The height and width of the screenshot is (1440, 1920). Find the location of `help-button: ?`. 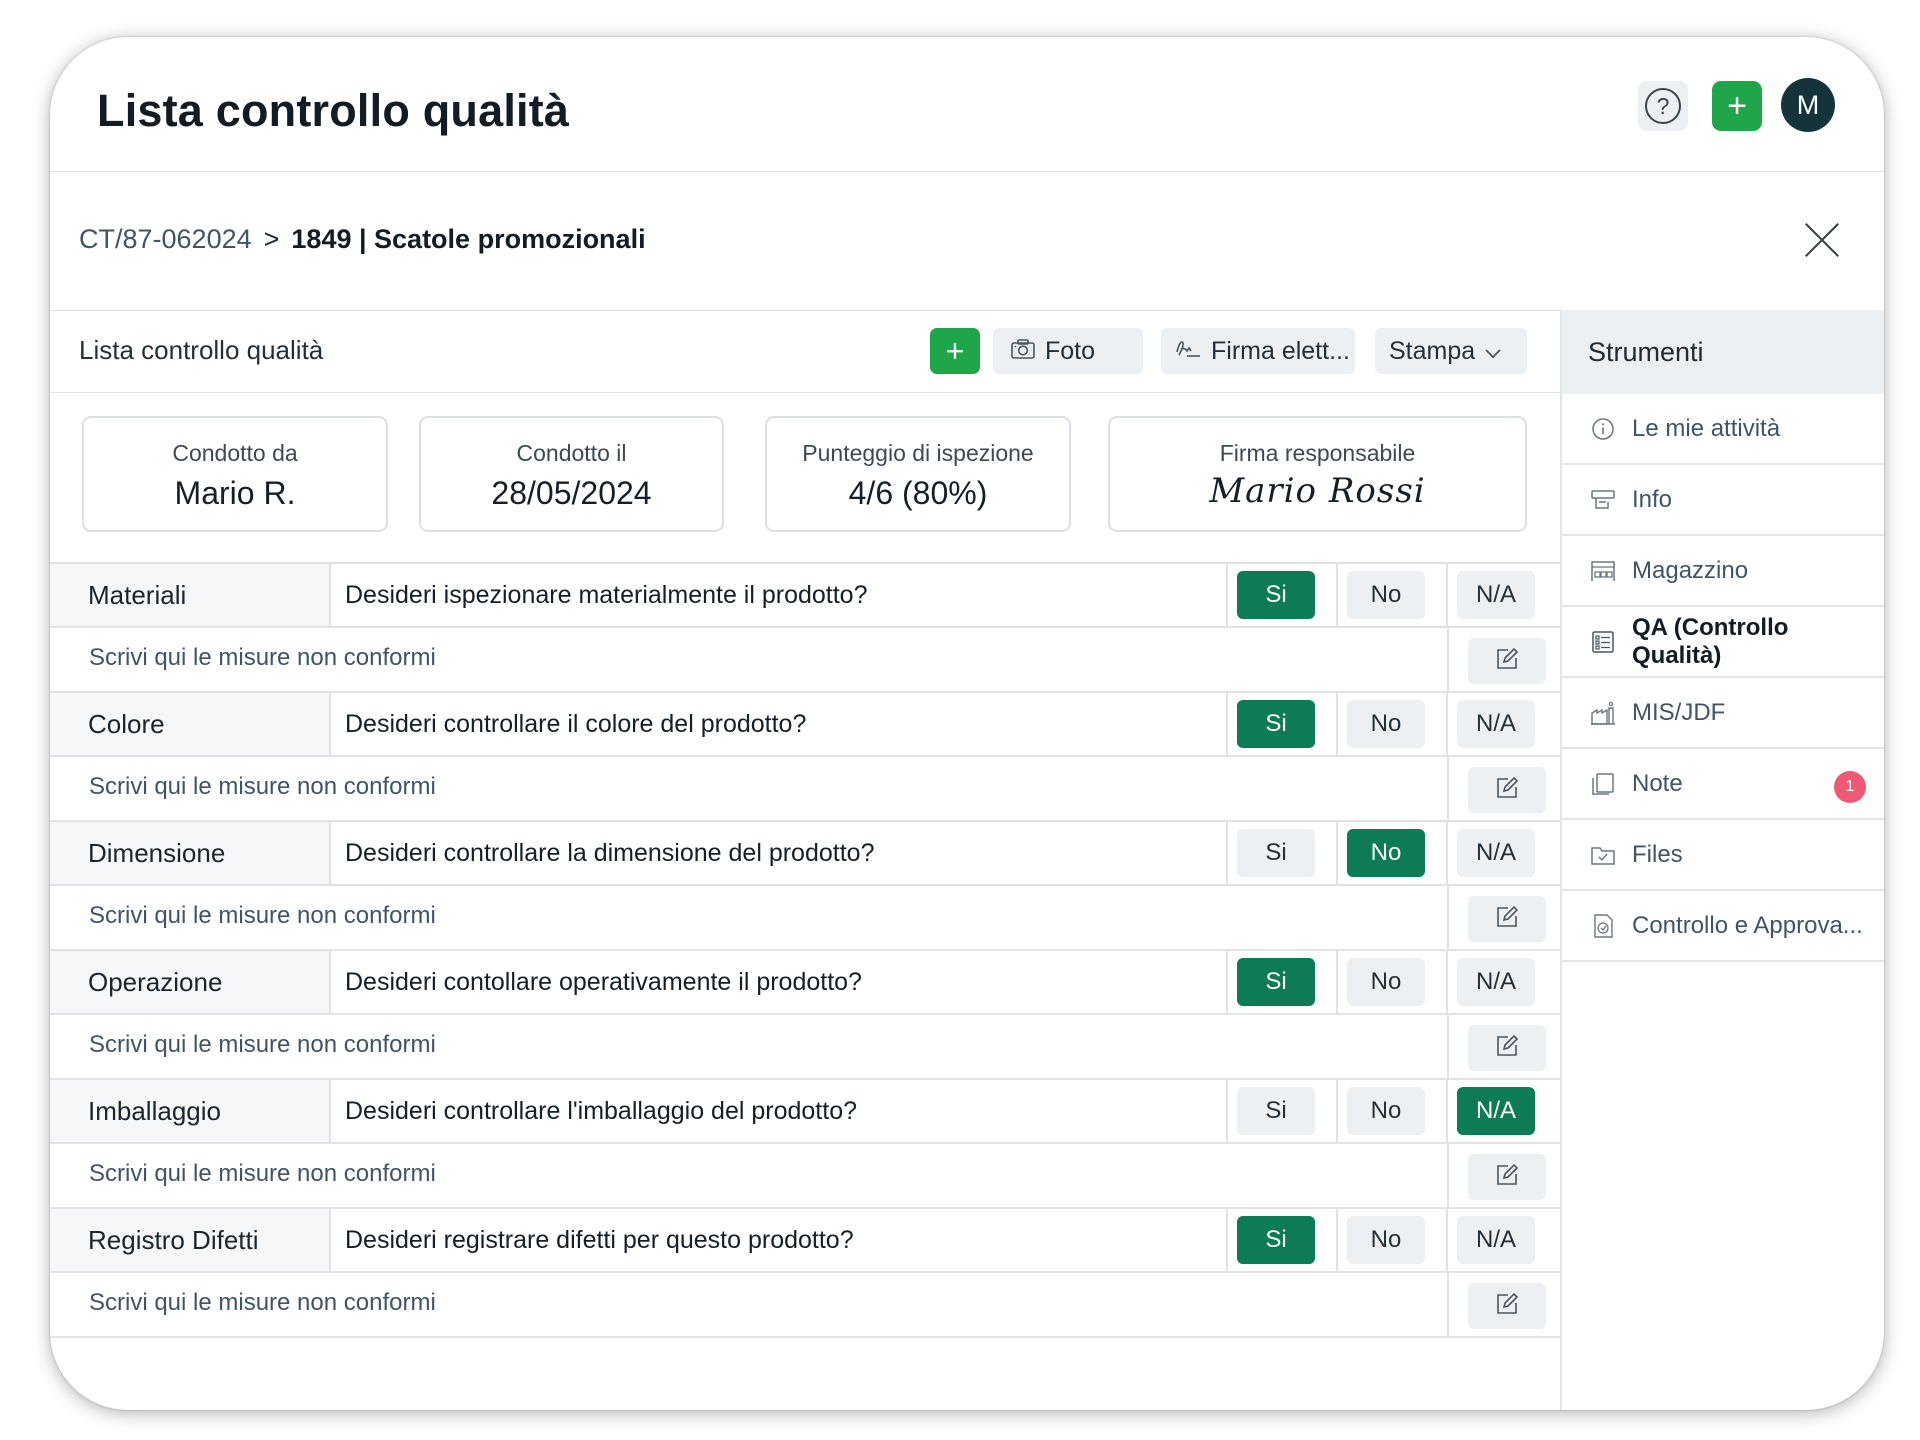

help-button: ? is located at coordinates (1663, 106).